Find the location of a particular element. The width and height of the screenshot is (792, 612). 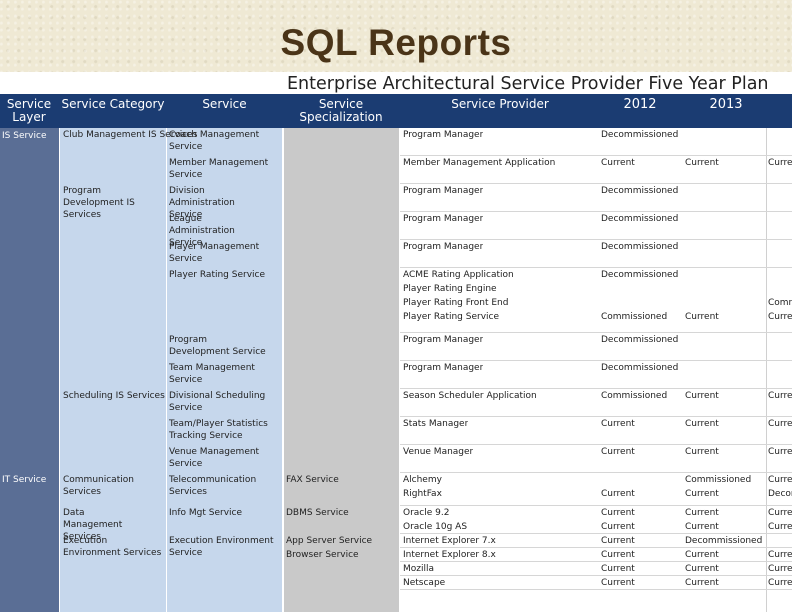

service-label: Coach Management Service is located at coordinates (214, 141).